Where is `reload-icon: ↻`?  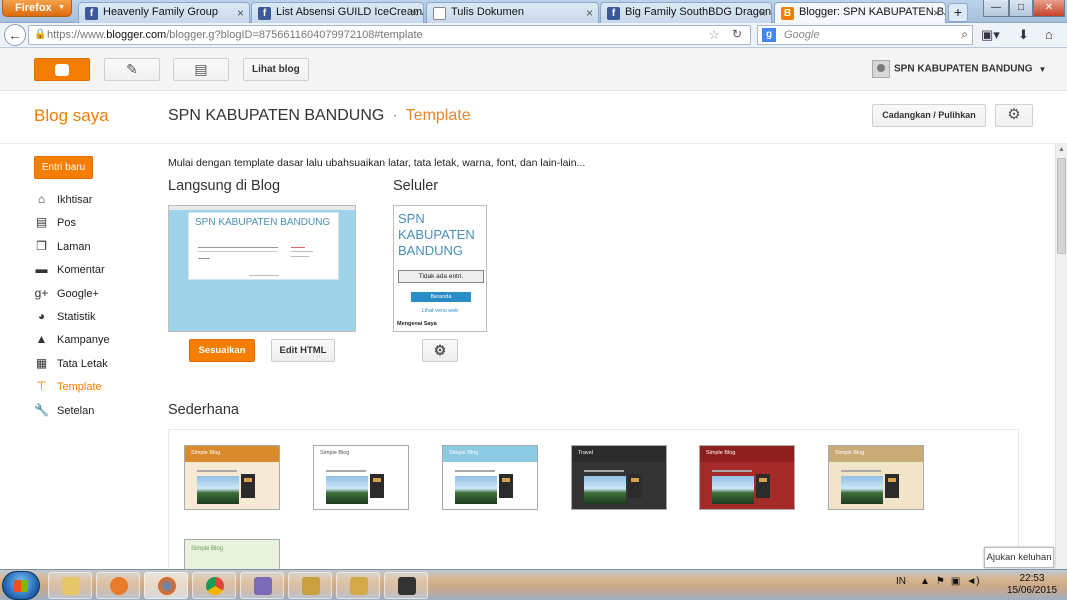 reload-icon: ↻ is located at coordinates (737, 34).